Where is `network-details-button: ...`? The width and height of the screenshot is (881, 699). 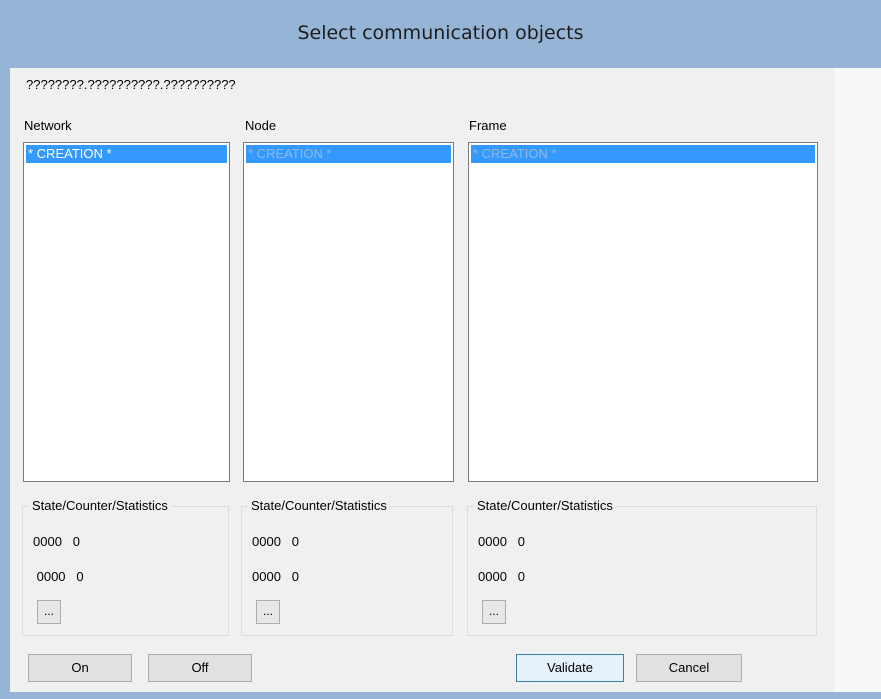
network-details-button: ... is located at coordinates (49, 612).